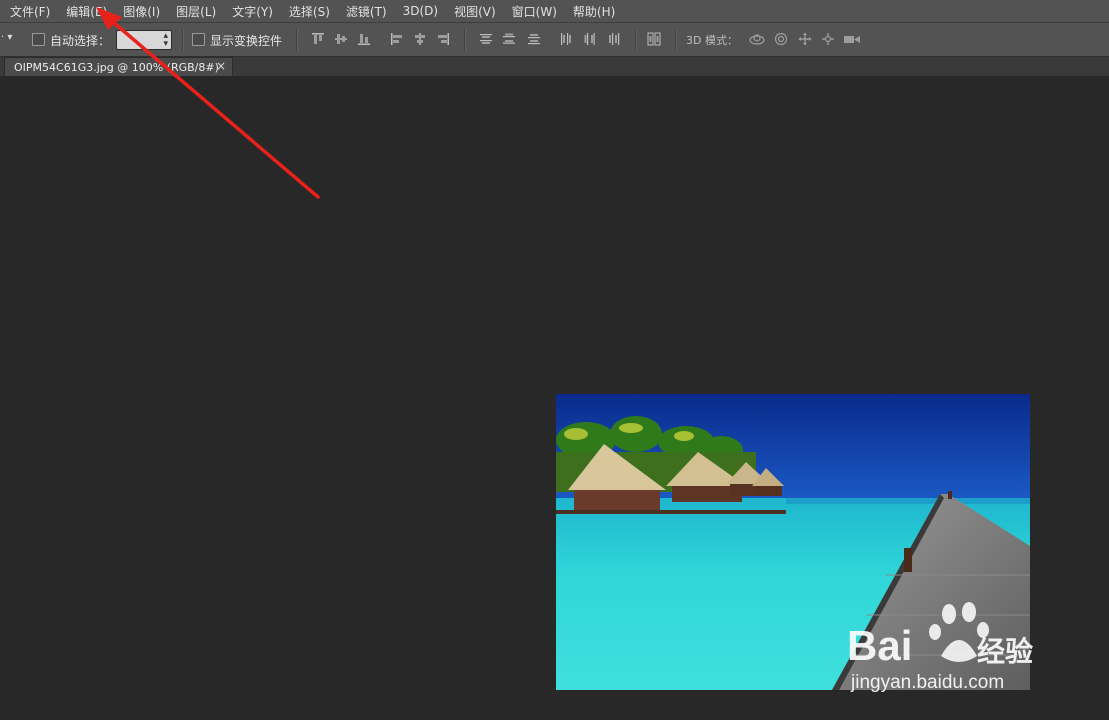 This screenshot has height=720, width=1109. What do you see at coordinates (198, 39) in the screenshot?
I see `show-transform-checkbox` at bounding box center [198, 39].